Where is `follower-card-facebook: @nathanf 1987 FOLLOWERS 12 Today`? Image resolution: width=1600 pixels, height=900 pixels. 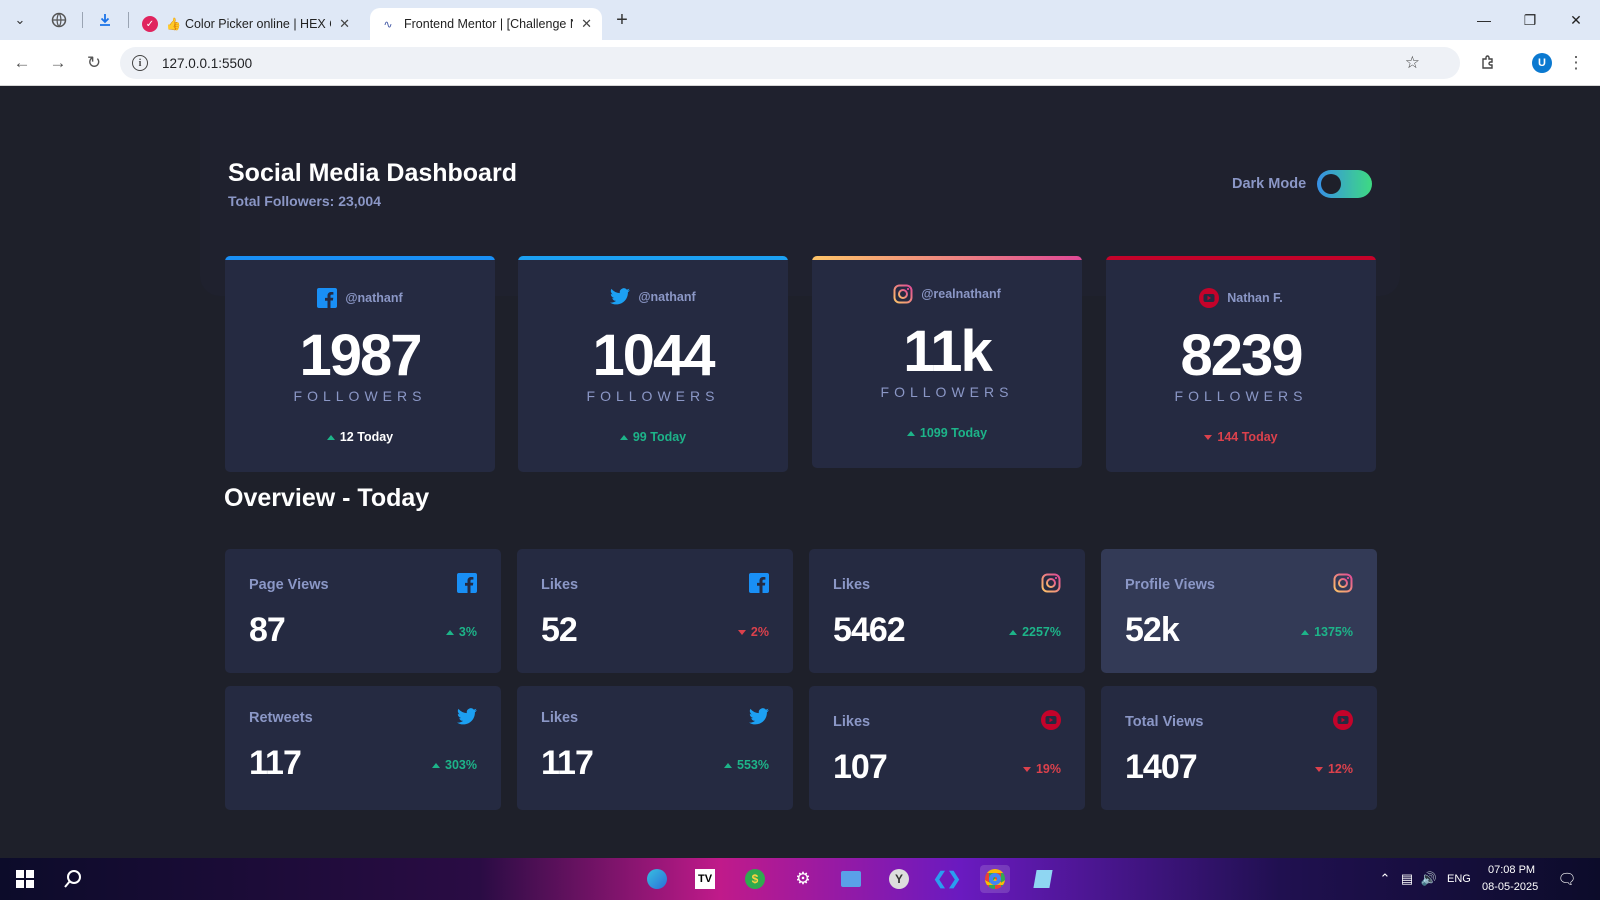 follower-card-facebook: @nathanf 1987 FOLLOWERS 12 Today is located at coordinates (360, 364).